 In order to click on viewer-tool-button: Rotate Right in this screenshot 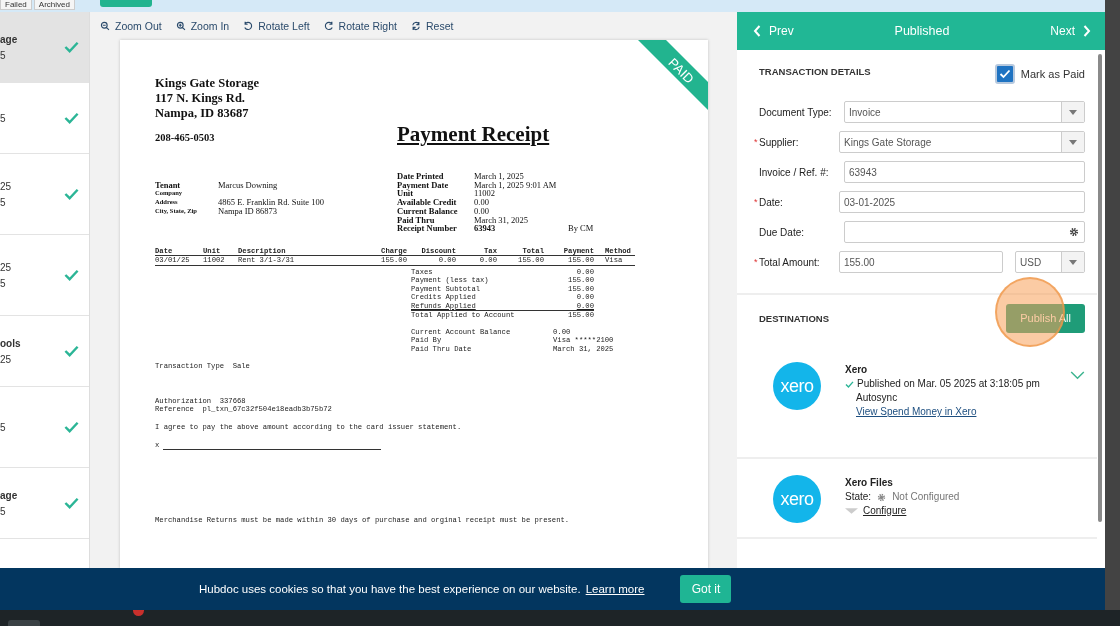, I will do `click(360, 26)`.